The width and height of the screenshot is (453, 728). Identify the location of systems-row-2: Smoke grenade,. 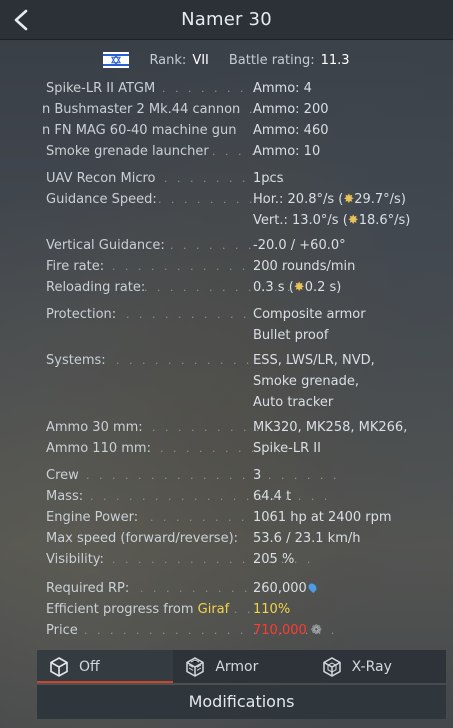
(306, 381).